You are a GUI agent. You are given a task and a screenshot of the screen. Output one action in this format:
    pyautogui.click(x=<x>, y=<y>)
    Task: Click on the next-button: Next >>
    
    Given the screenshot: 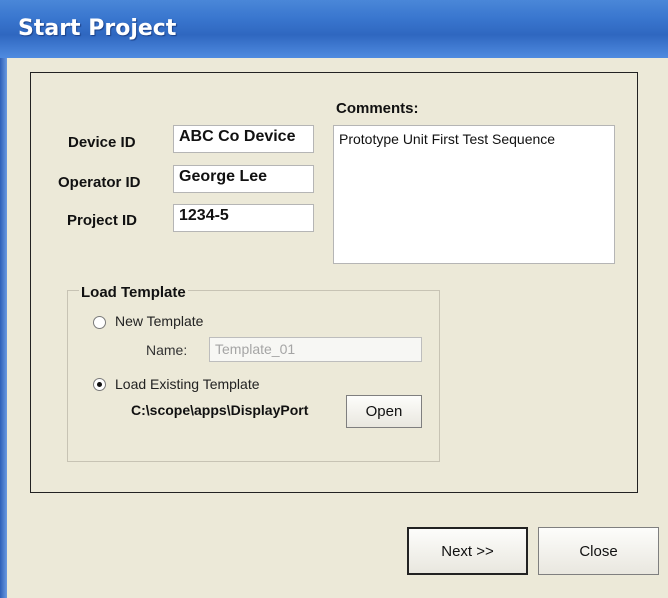 What is the action you would take?
    pyautogui.click(x=467, y=551)
    